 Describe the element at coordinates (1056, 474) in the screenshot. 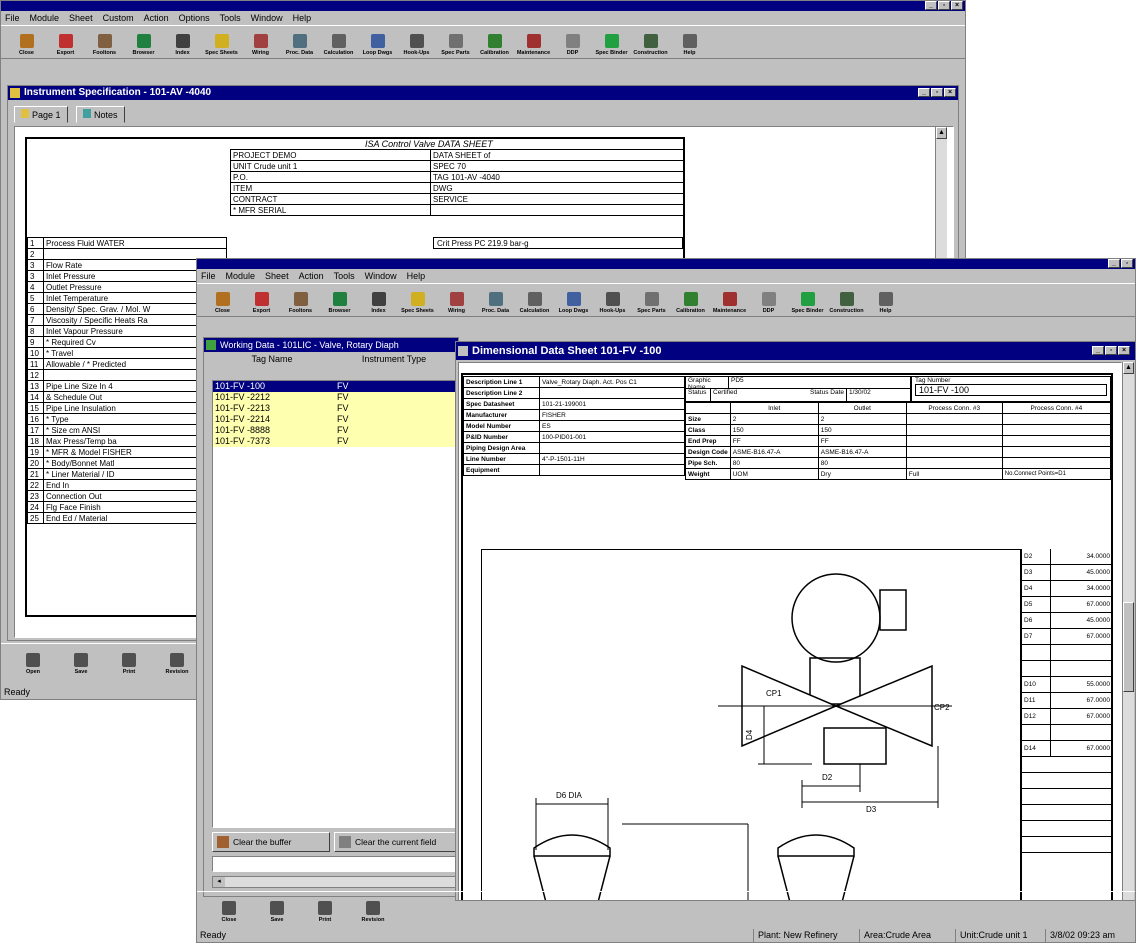

I see `process-conn-4-value: No.Connect Points=D1` at that location.